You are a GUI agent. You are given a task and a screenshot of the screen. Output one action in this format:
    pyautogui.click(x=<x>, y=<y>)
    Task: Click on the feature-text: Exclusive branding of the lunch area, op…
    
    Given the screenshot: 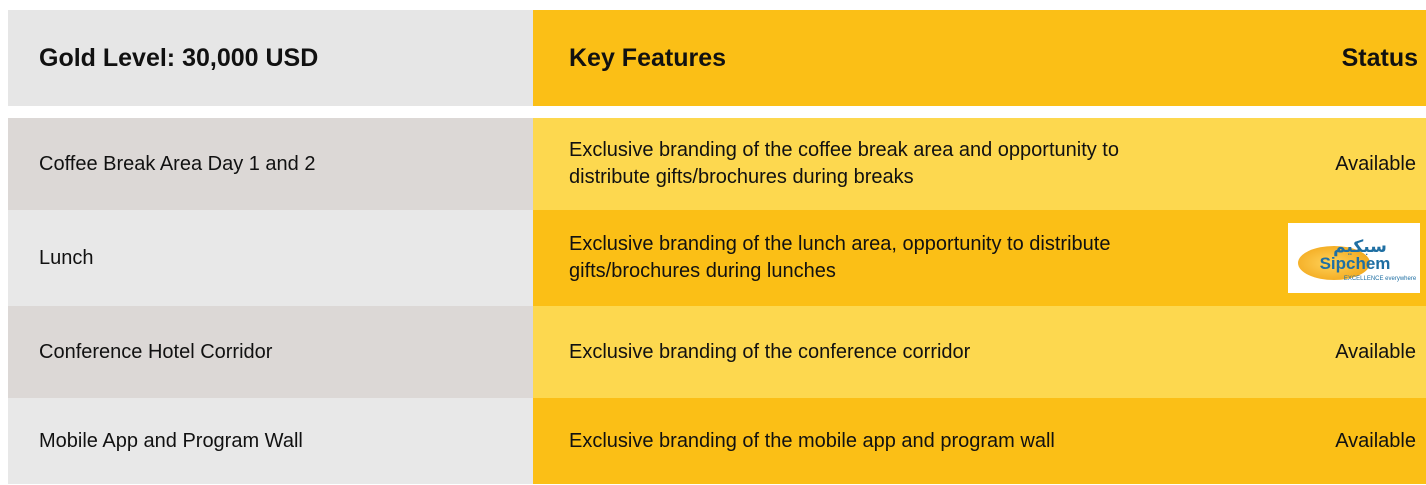 What is the action you would take?
    pyautogui.click(x=840, y=257)
    